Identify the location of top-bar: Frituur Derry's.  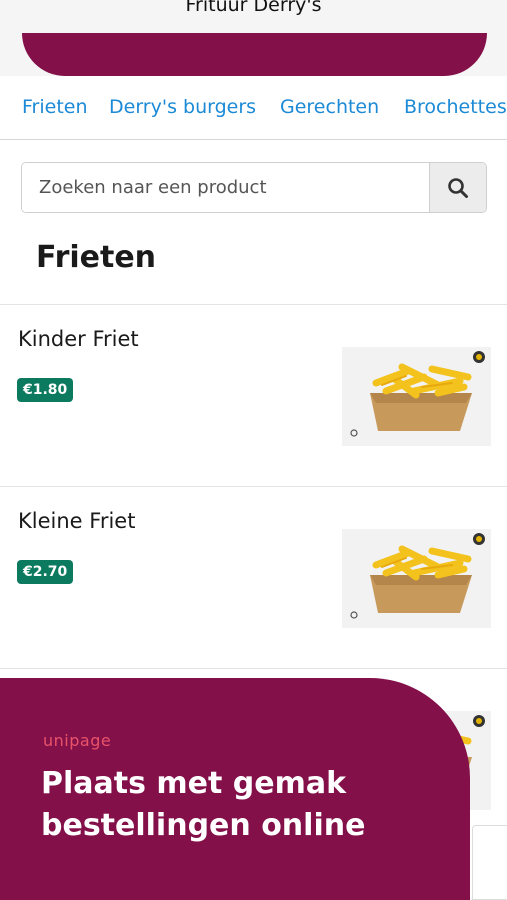
(253, 38).